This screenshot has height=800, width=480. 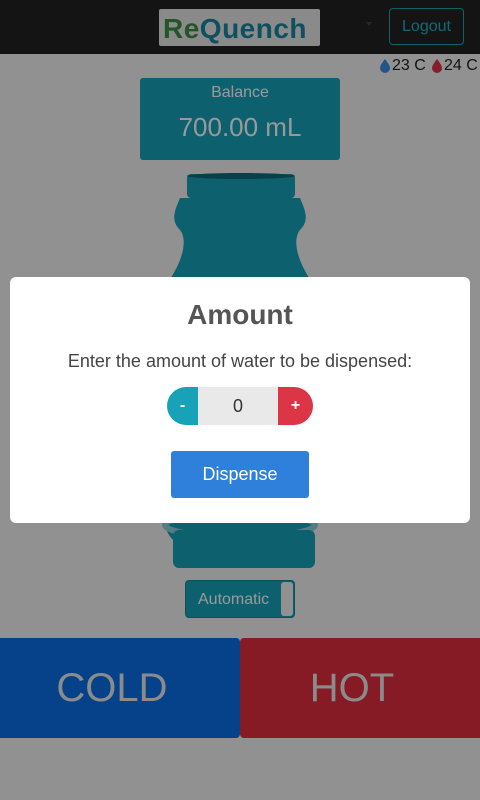 I want to click on amount-stepper: - +, so click(x=240, y=406).